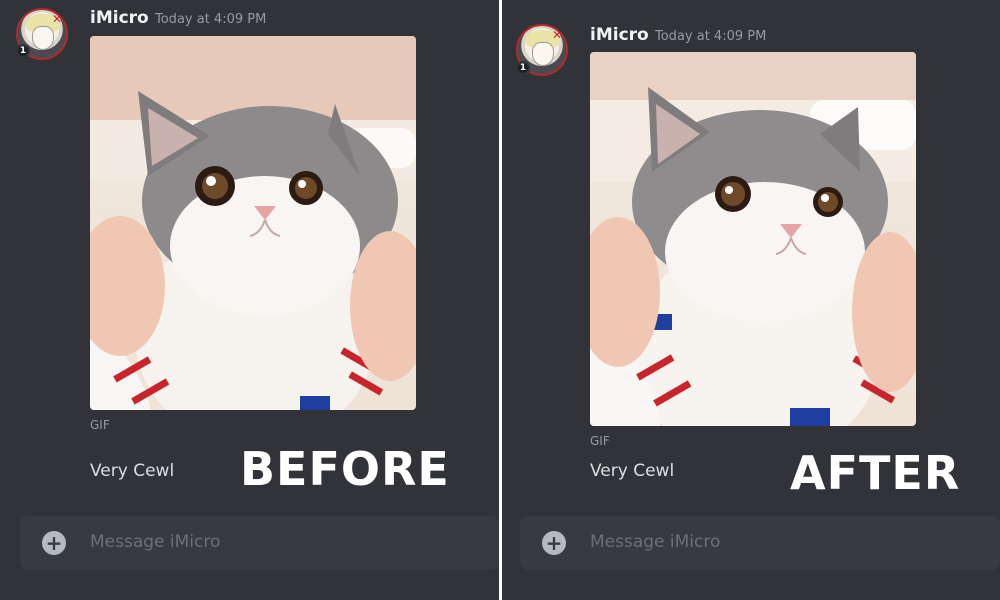  What do you see at coordinates (345, 469) in the screenshot?
I see `overlay-label: BEFORE` at bounding box center [345, 469].